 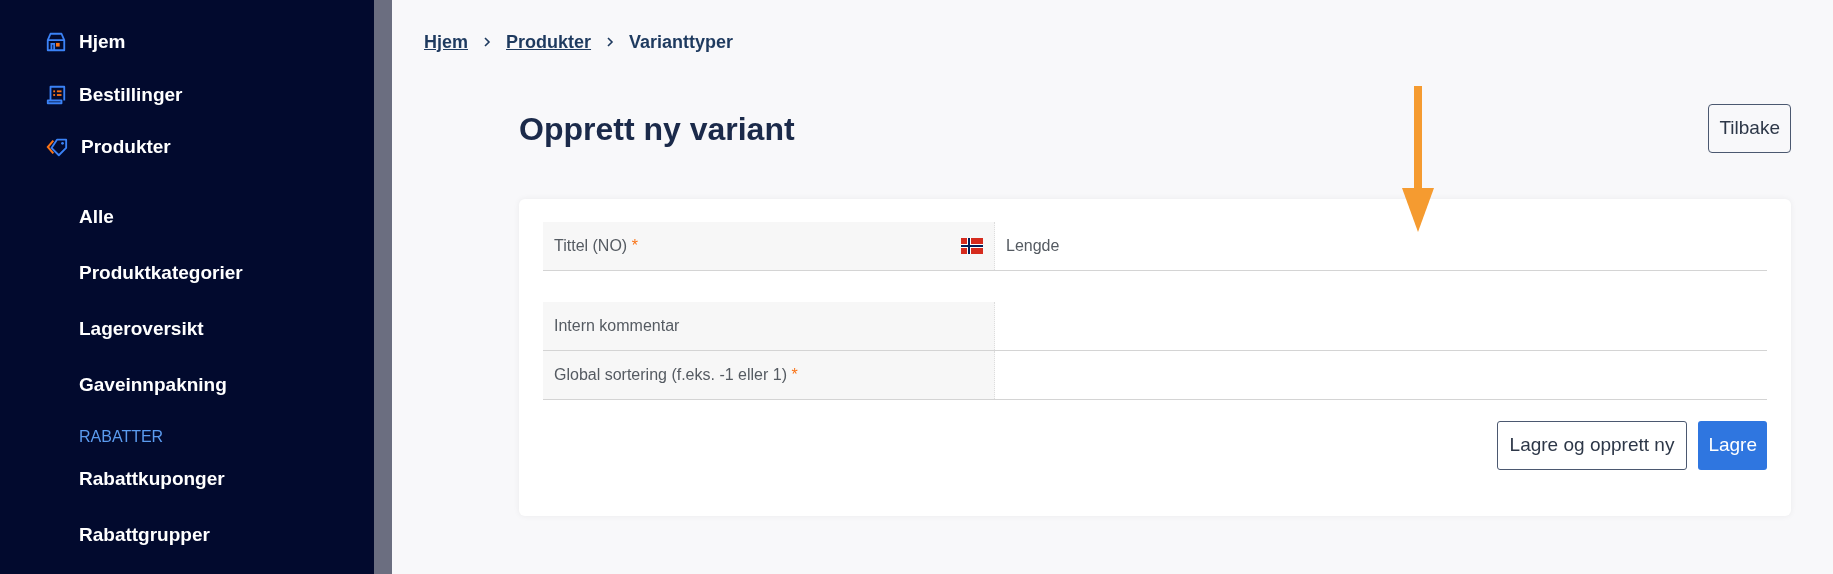 What do you see at coordinates (209, 42) in the screenshot?
I see `sidebar-item: Hjem` at bounding box center [209, 42].